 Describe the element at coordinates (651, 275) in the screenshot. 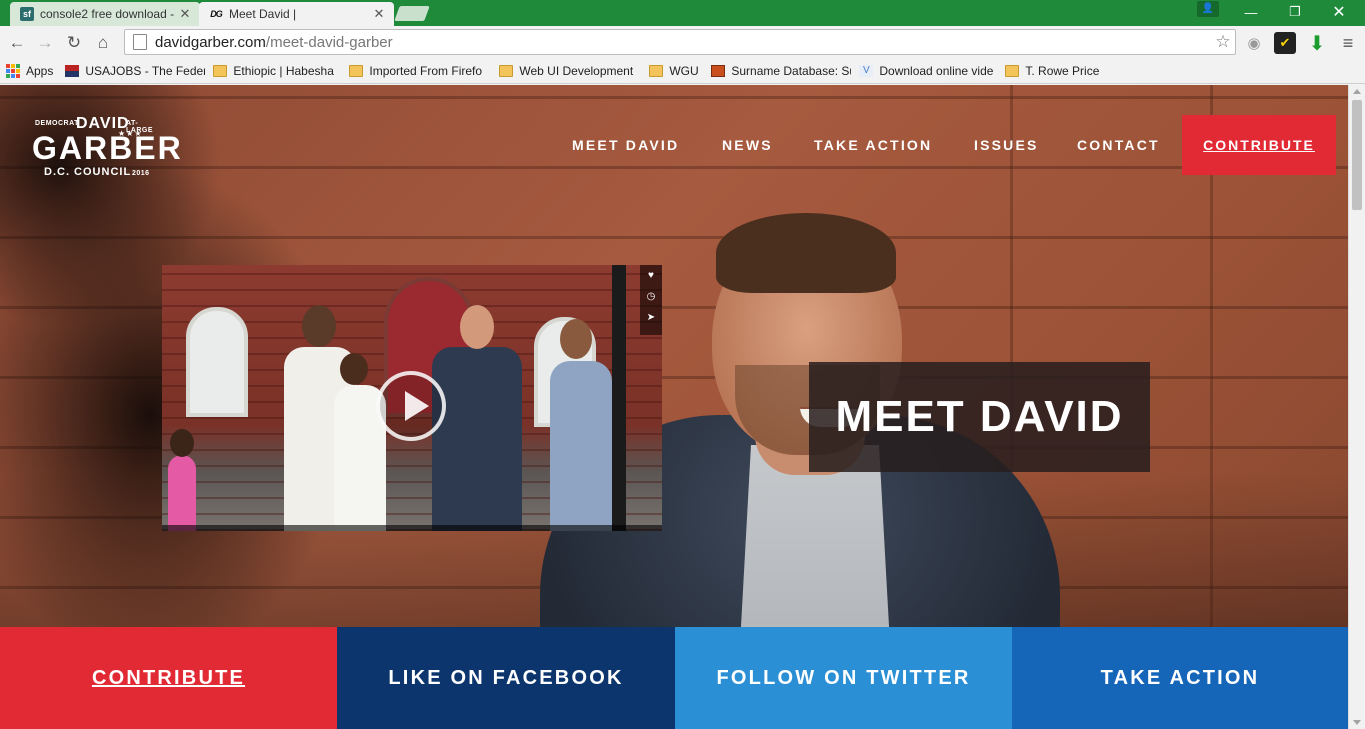

I see `heart-icon: ♥` at that location.